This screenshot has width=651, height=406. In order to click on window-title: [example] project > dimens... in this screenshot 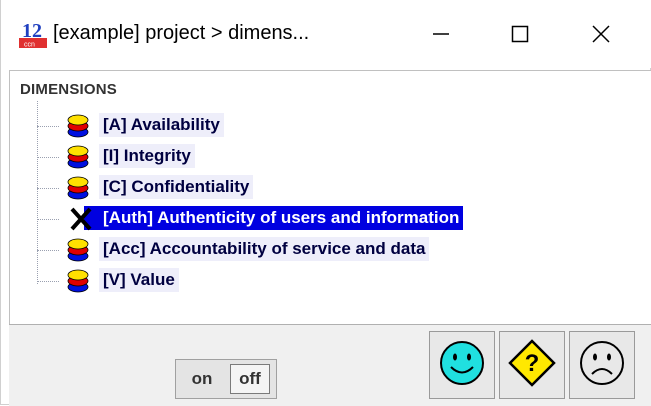, I will do `click(181, 33)`.